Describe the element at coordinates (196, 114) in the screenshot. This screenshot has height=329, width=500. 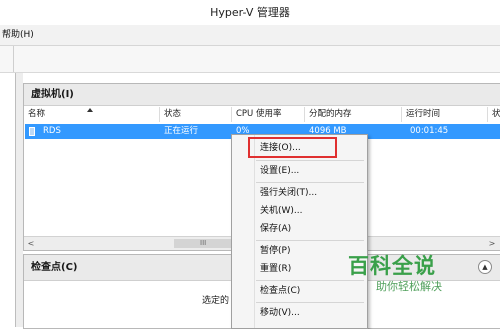
I see `column-header-status: 状态` at that location.